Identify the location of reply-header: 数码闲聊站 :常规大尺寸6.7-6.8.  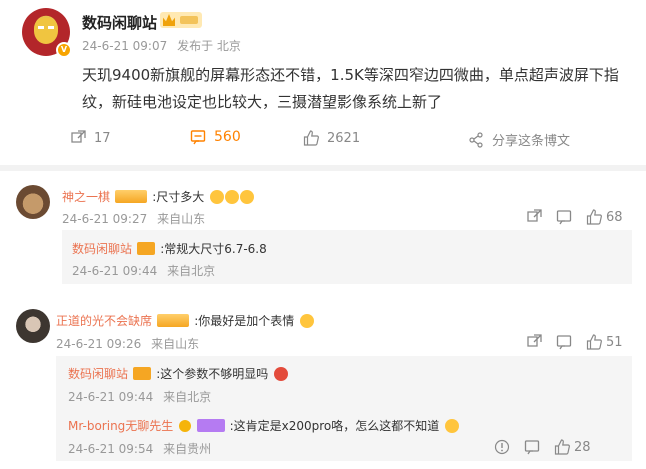
(169, 247).